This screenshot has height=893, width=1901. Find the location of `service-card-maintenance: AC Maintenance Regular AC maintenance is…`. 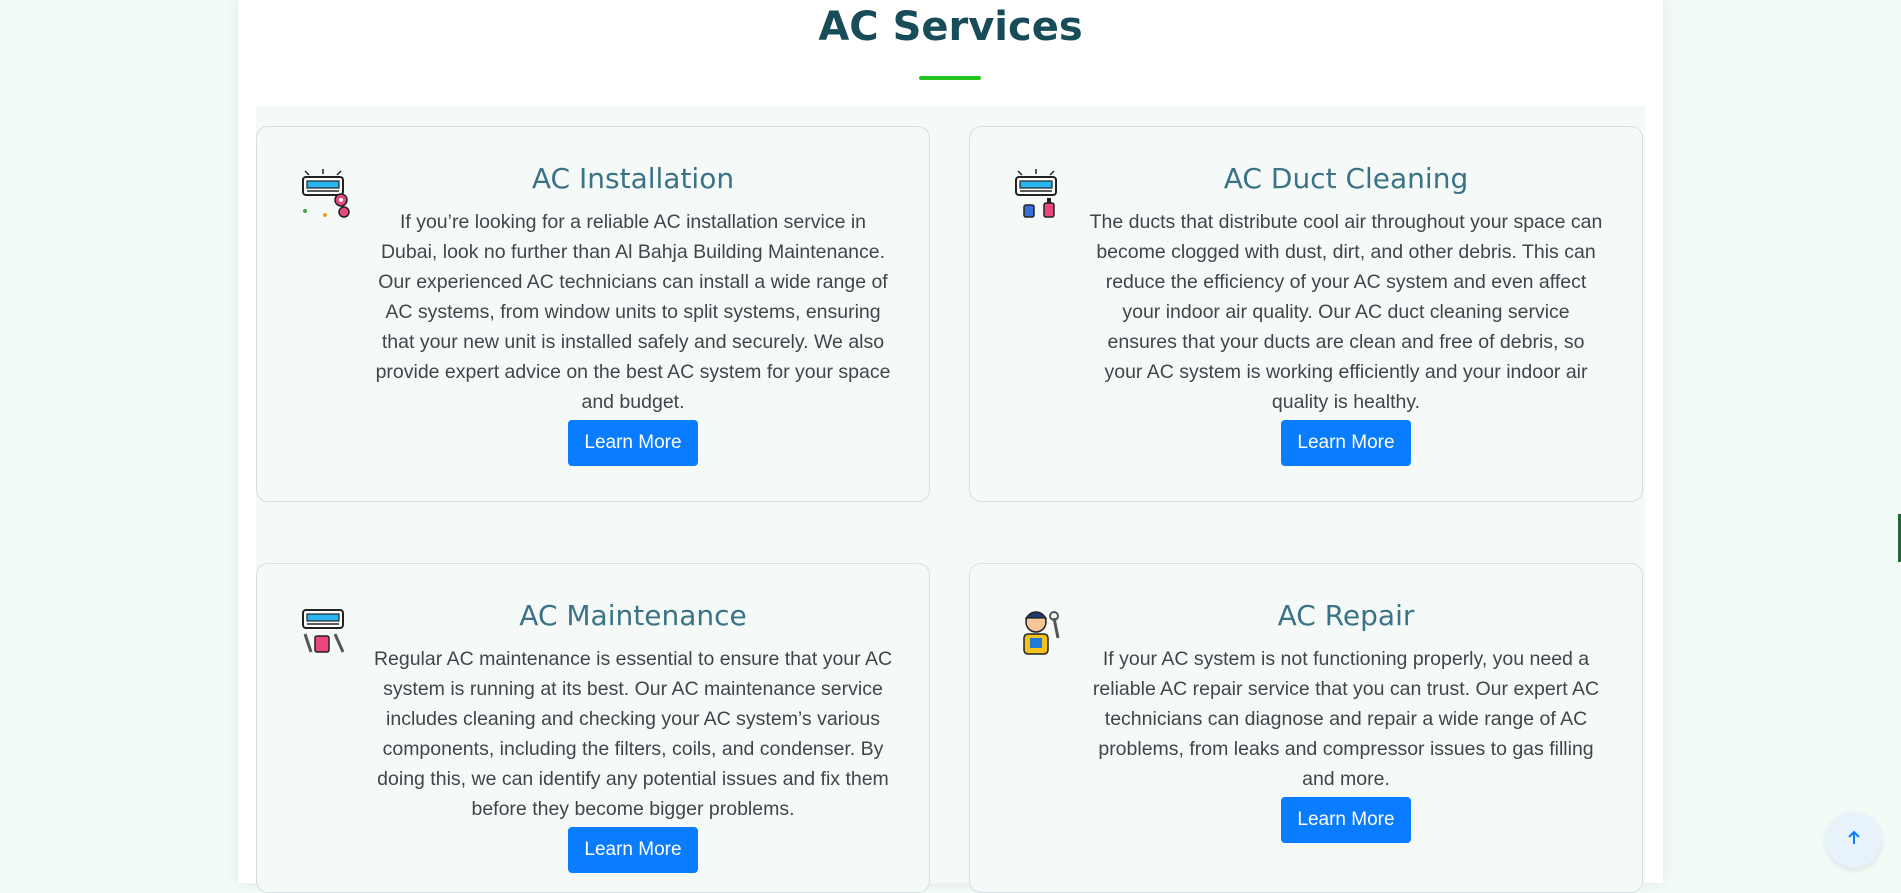

service-card-maintenance: AC Maintenance Regular AC maintenance is… is located at coordinates (593, 728).